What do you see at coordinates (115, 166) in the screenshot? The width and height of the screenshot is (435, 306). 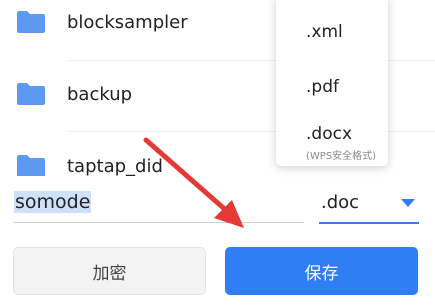 I see `folder-name: taptap_did` at bounding box center [115, 166].